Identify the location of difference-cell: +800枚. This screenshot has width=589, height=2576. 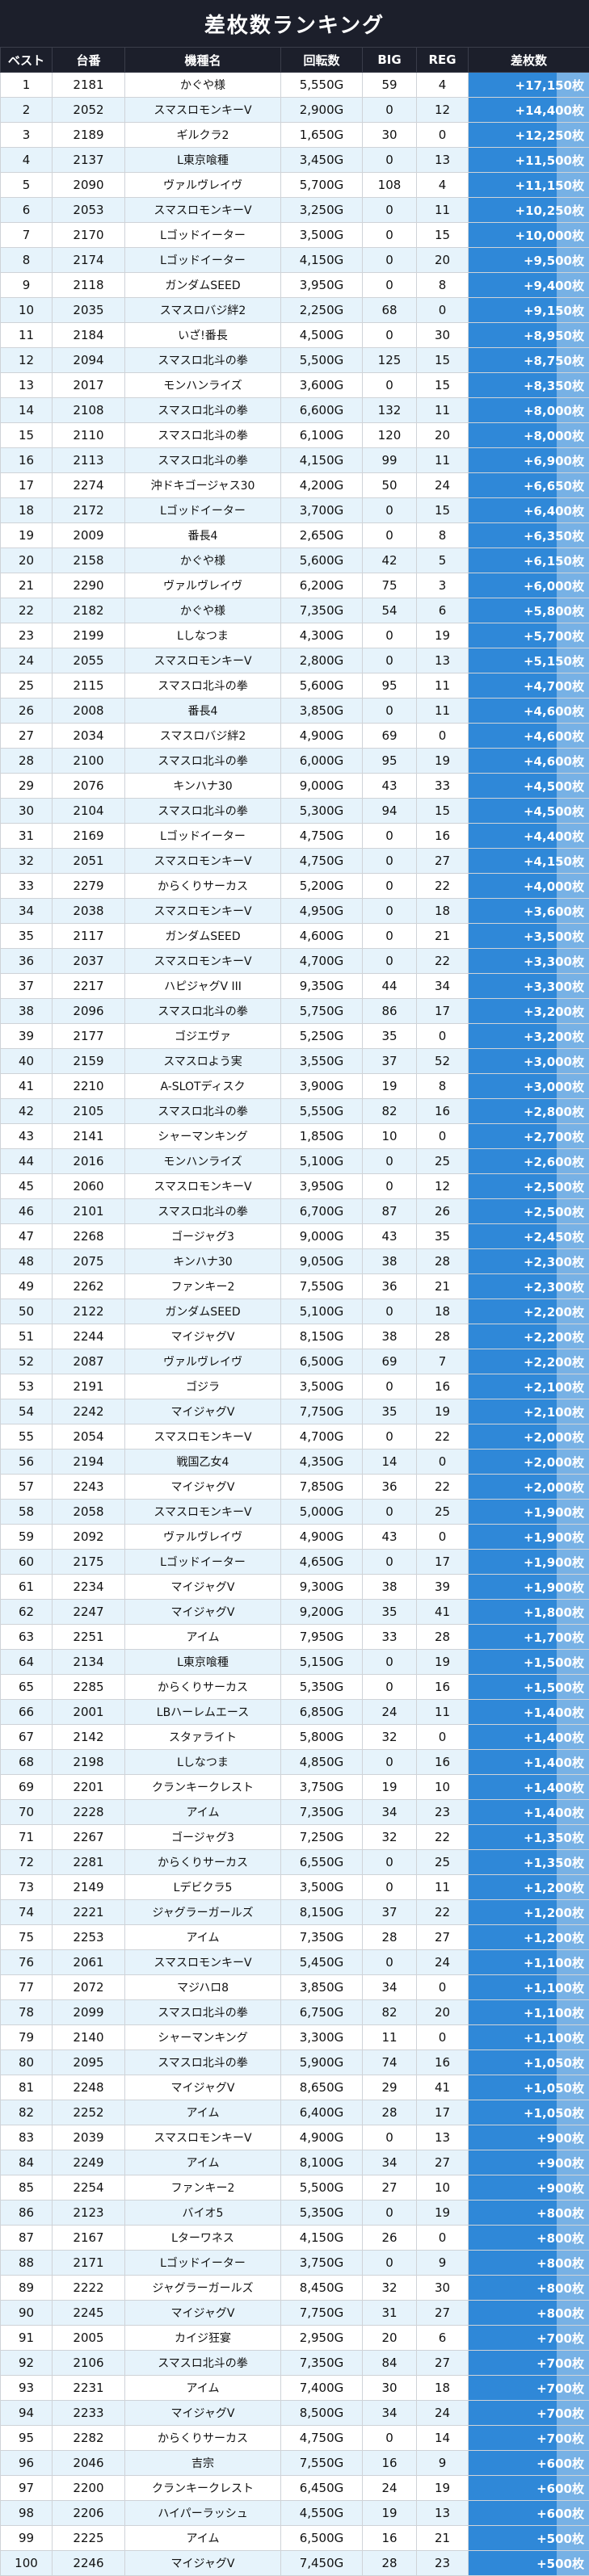
(529, 2313).